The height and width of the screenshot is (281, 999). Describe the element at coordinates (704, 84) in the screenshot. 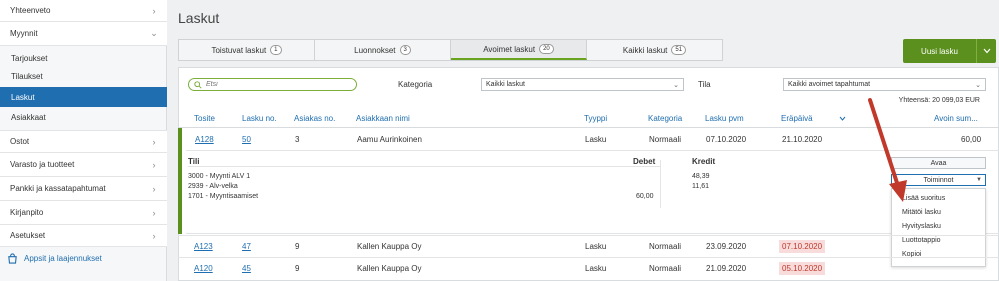

I see `tila-label: Tila` at that location.